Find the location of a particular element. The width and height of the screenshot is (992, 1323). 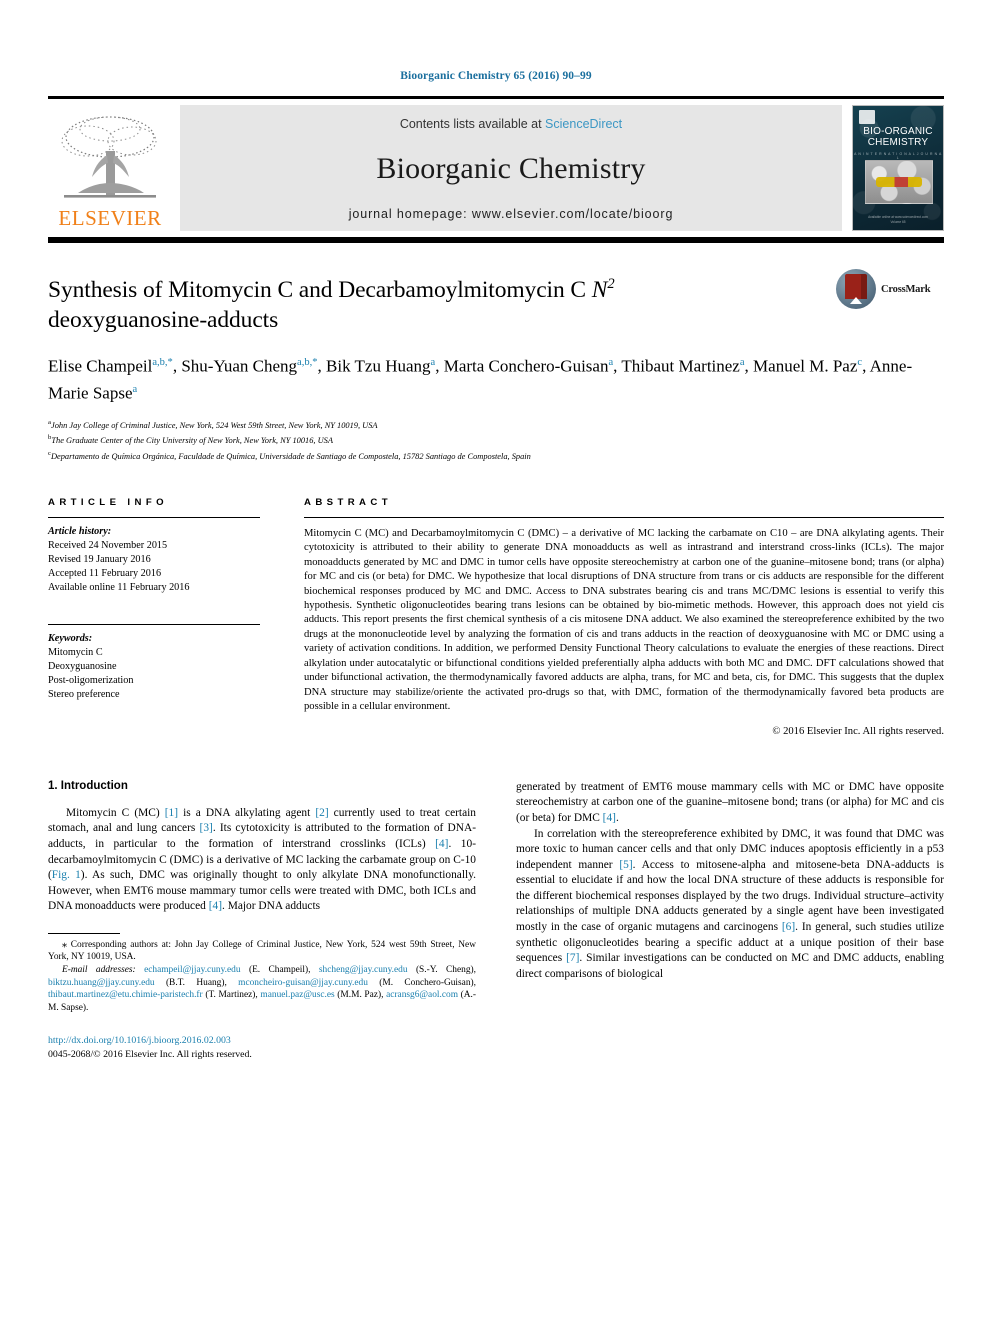

journal-title: Bioorganic Chemistry is located at coordinates (511, 168).